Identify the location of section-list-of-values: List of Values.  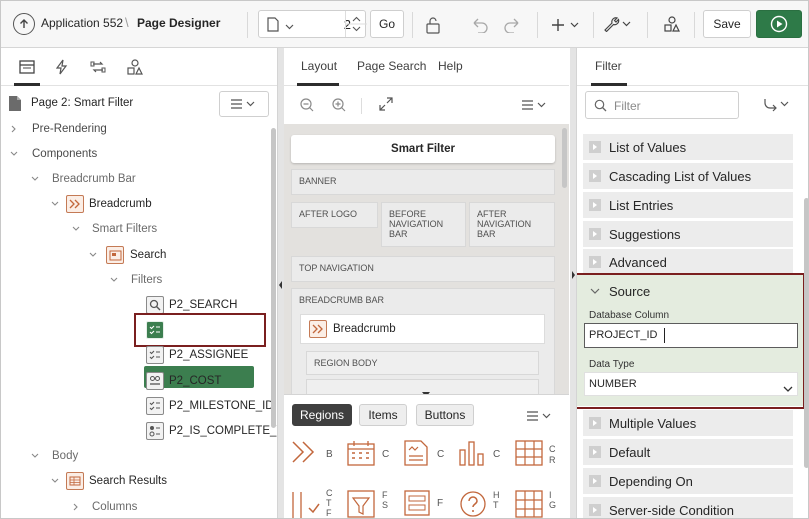
(688, 147).